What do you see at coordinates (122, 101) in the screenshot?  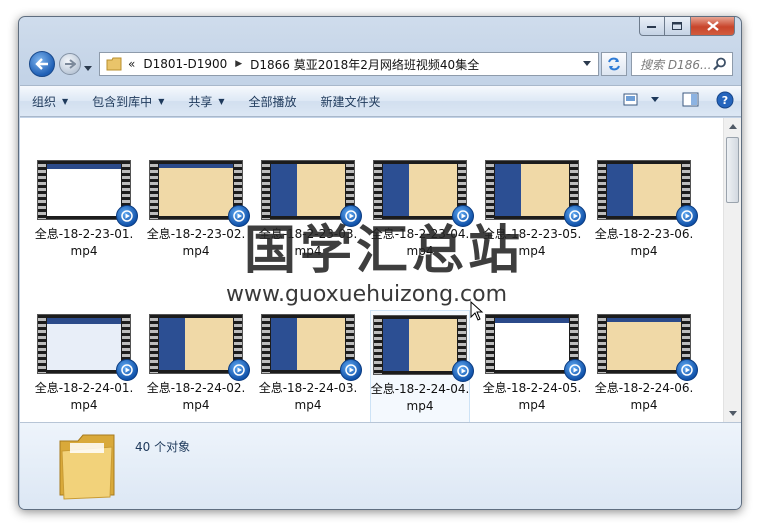 I see `include-in-library-label: 包含到库中` at bounding box center [122, 101].